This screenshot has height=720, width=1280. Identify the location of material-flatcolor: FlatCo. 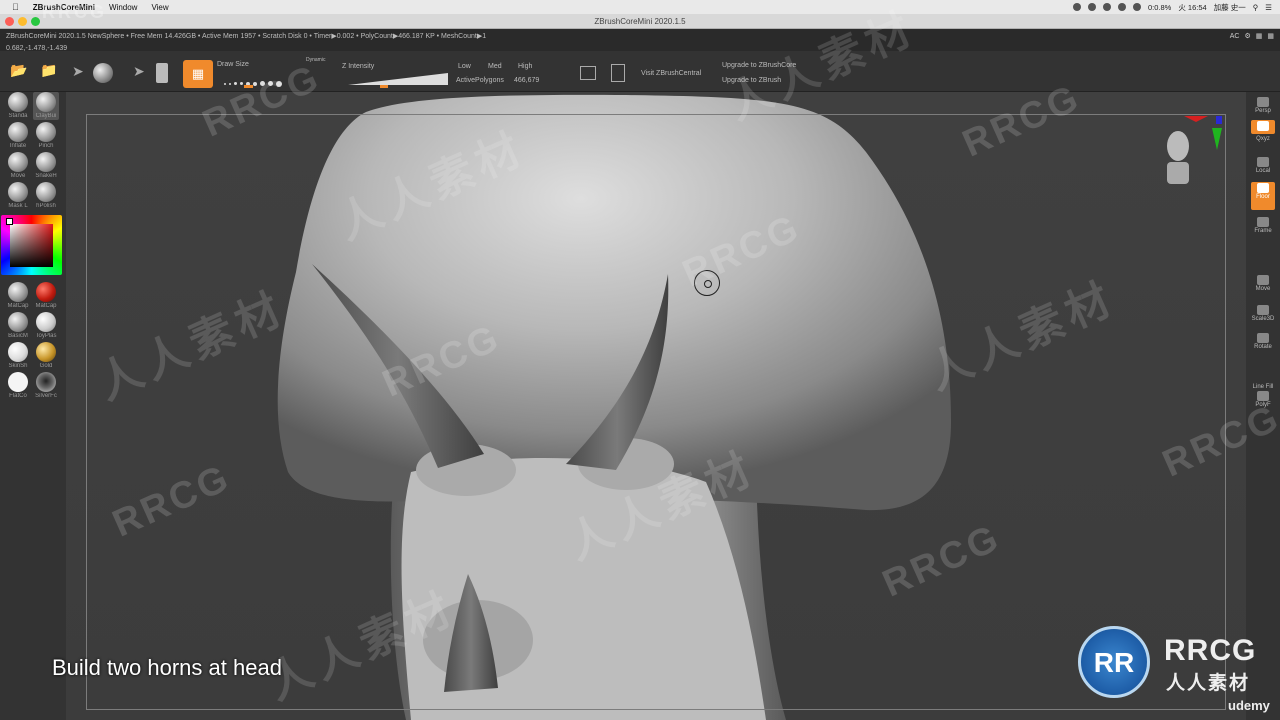
(18, 386).